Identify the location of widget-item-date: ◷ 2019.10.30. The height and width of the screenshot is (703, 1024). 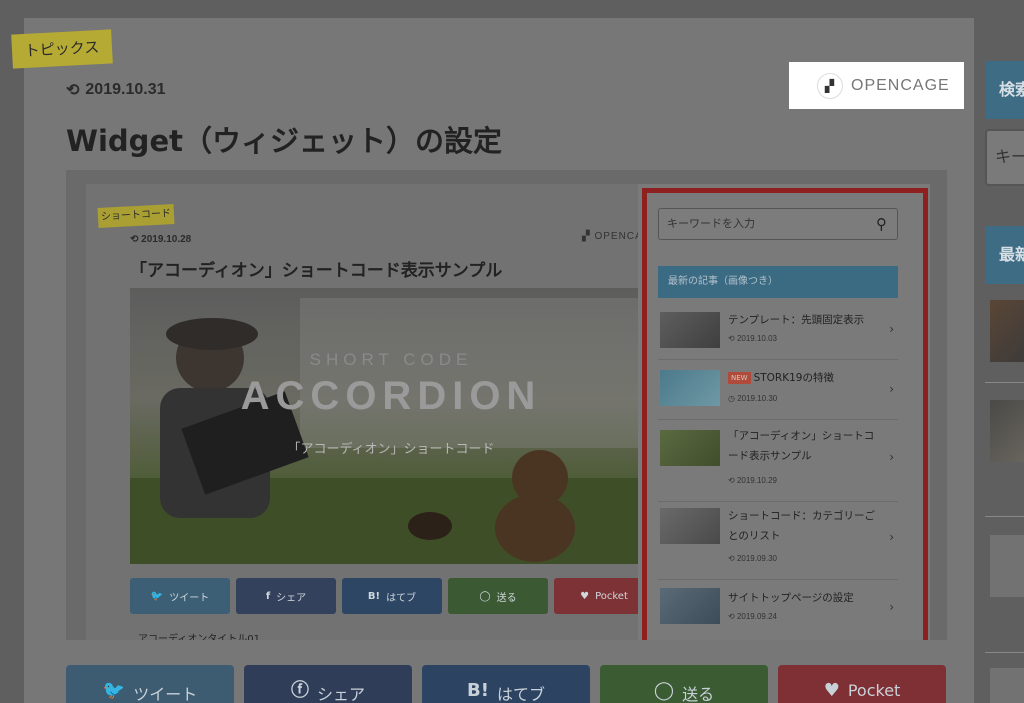
(753, 398).